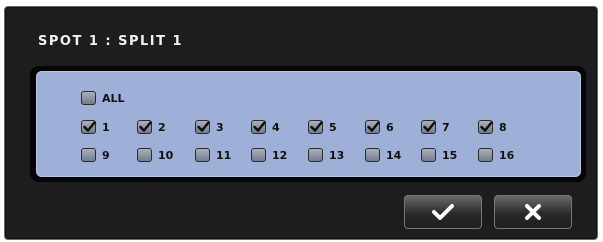 The image size is (603, 242). I want to click on checkbox-camera-14-label: 14, so click(394, 155).